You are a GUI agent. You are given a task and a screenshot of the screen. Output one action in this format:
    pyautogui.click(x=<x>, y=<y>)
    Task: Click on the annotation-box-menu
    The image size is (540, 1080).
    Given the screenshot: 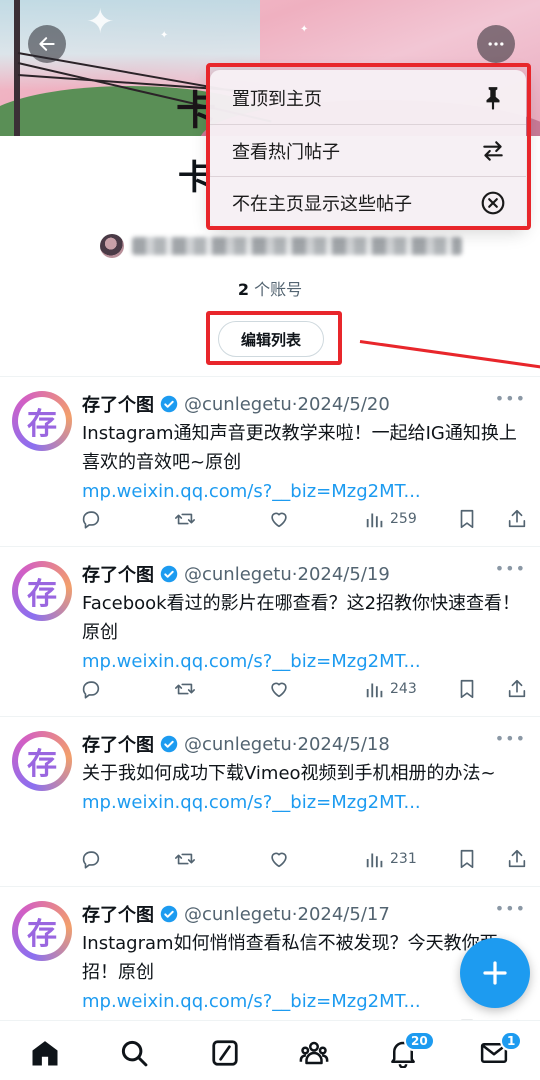 What is the action you would take?
    pyautogui.click(x=368, y=146)
    